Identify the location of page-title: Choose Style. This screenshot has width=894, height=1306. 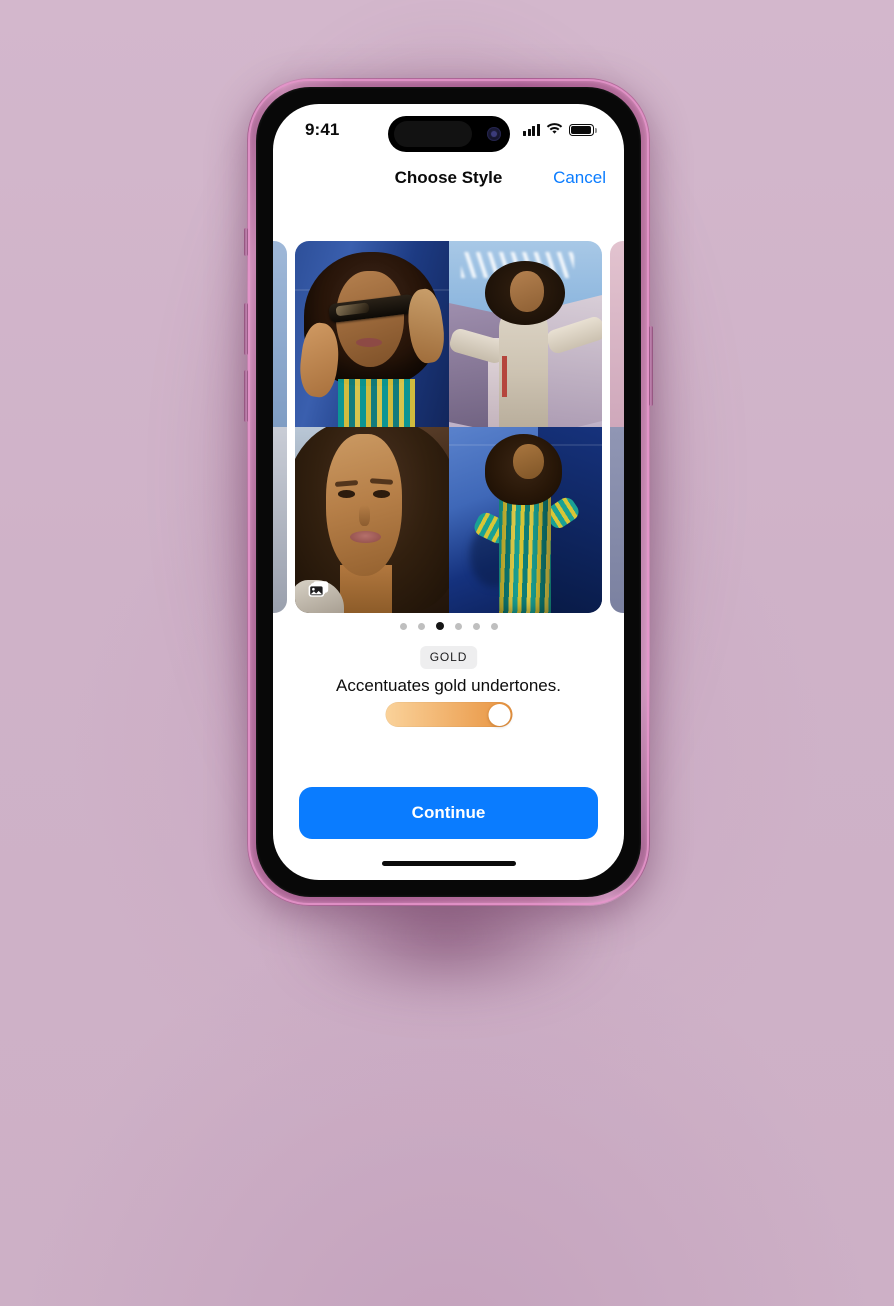
(448, 177).